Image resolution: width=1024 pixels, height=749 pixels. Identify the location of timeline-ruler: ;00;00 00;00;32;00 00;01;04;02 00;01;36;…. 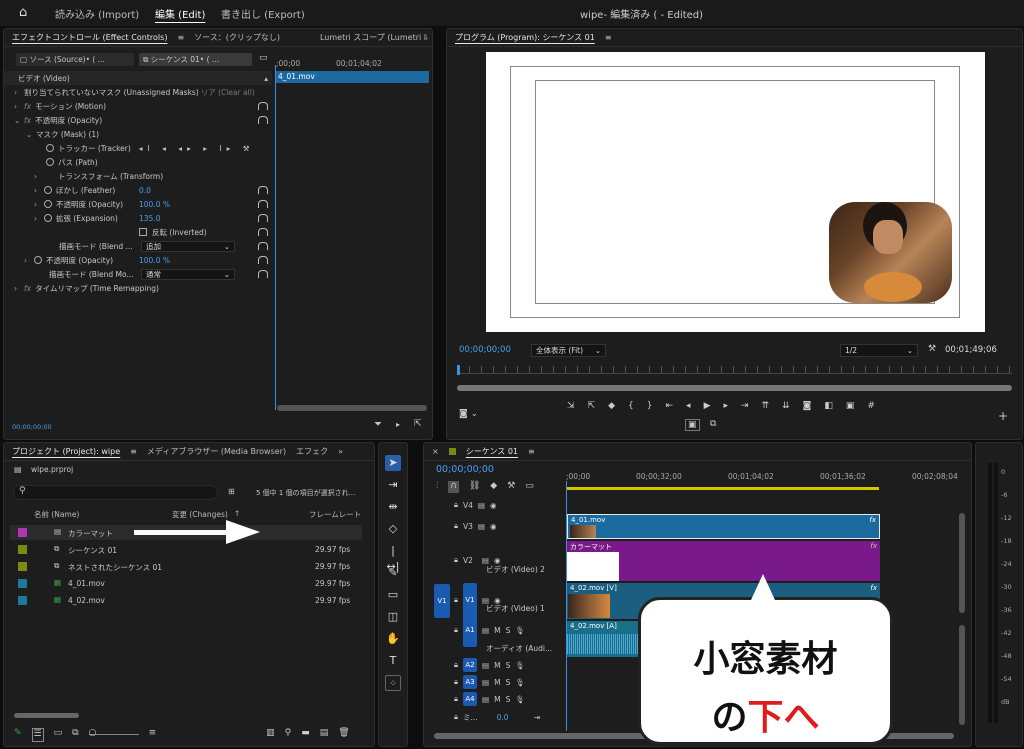
(762, 481).